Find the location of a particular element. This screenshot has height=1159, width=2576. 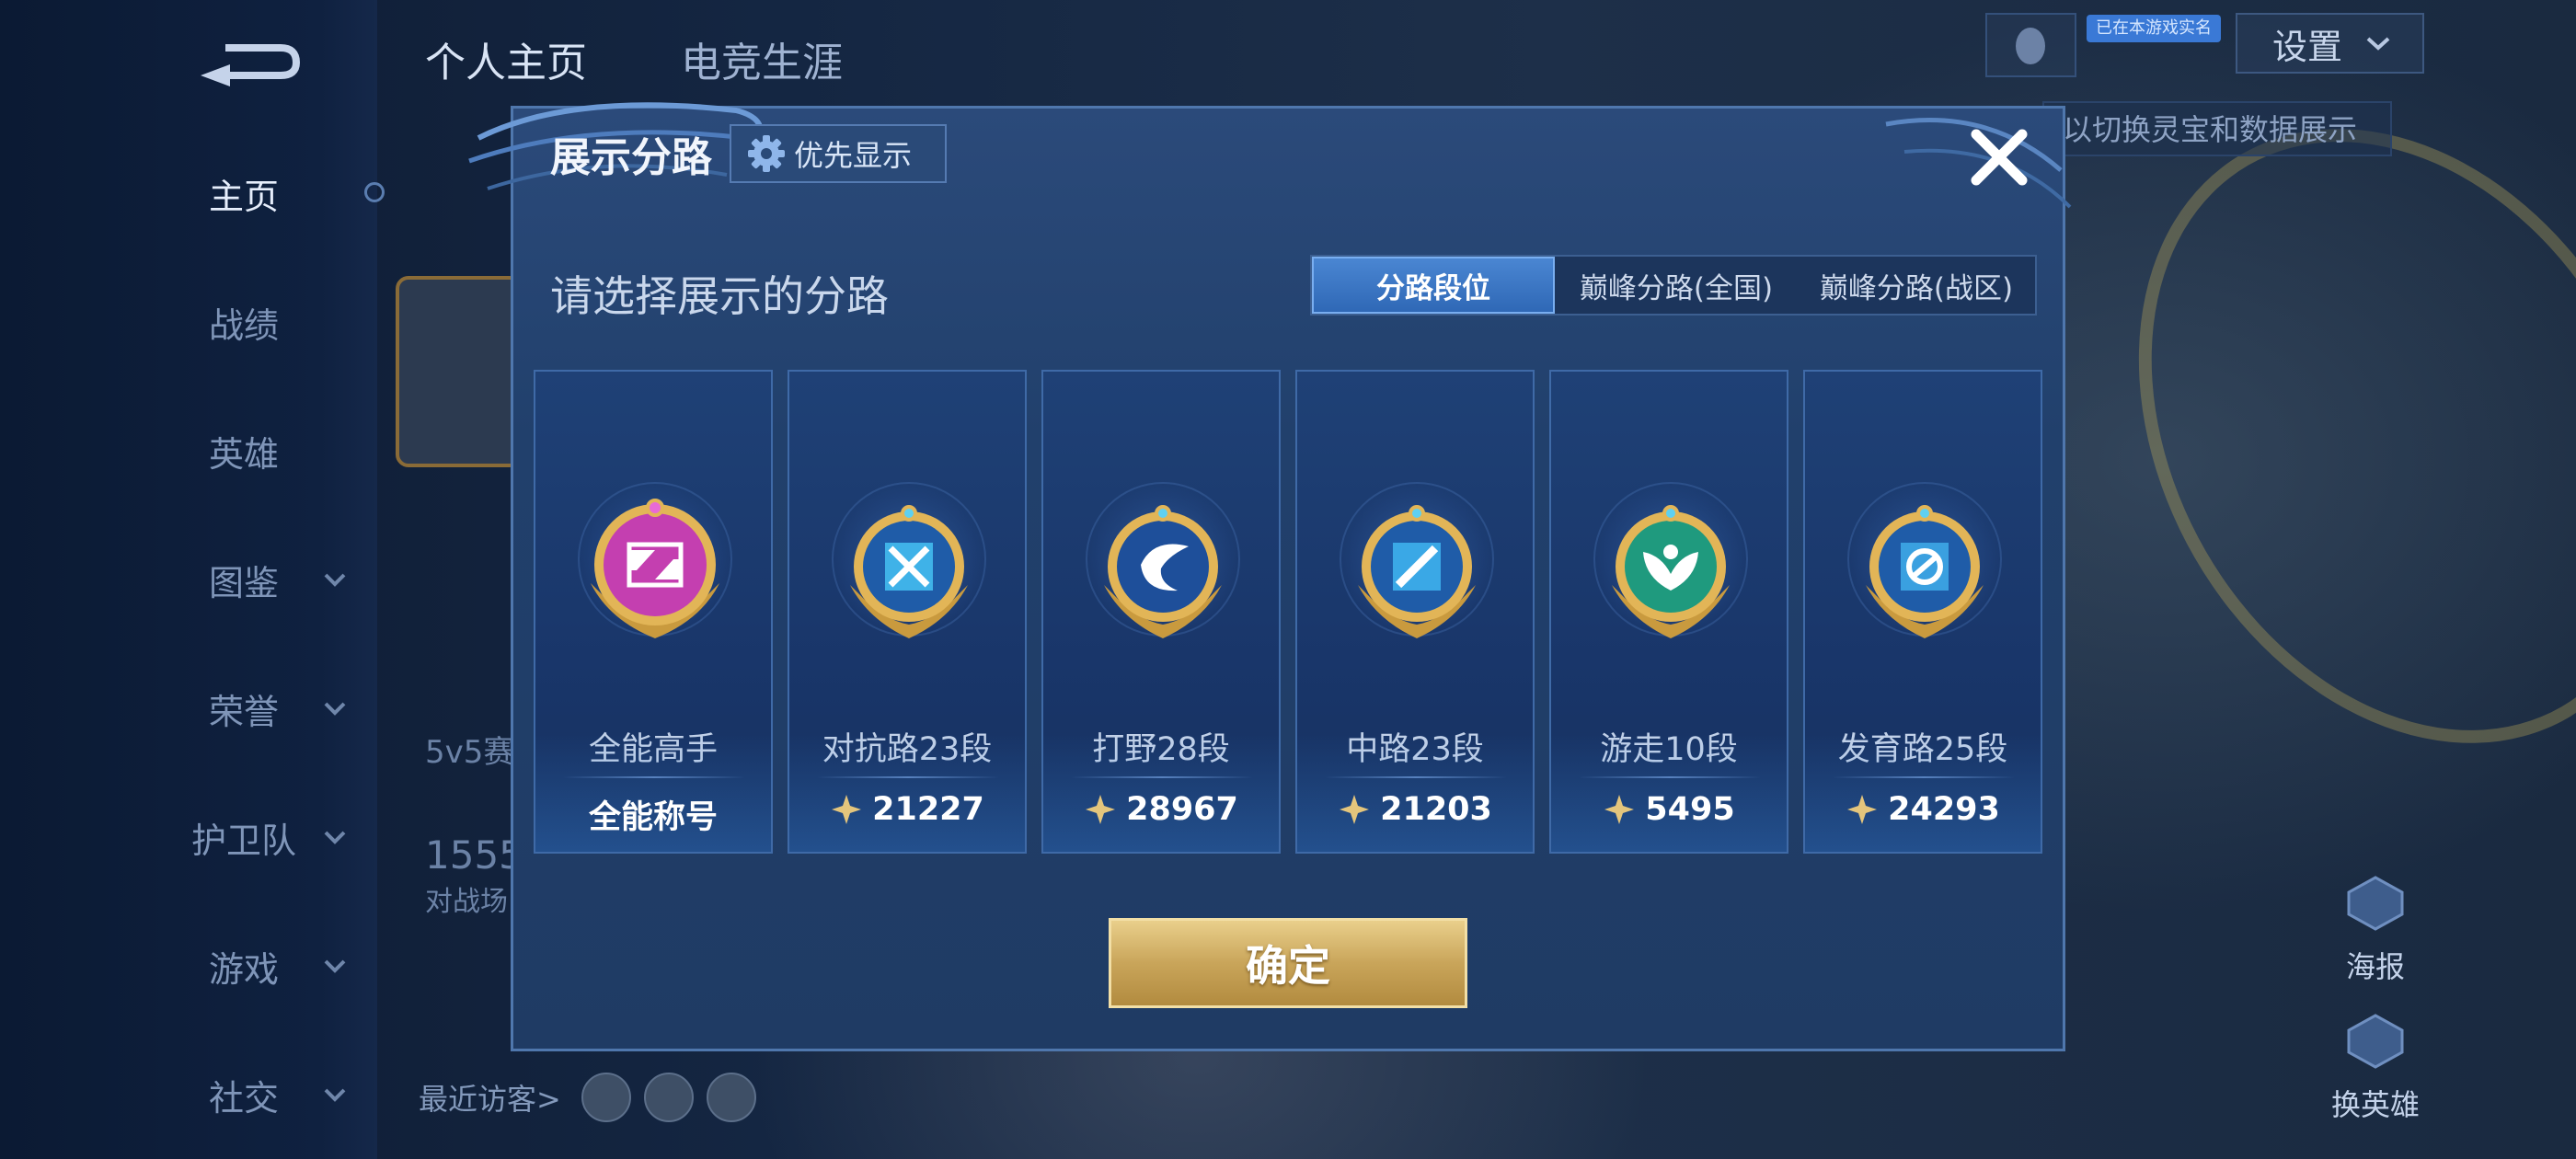

sidebar-item-honor: 荣誉 is located at coordinates (244, 708).